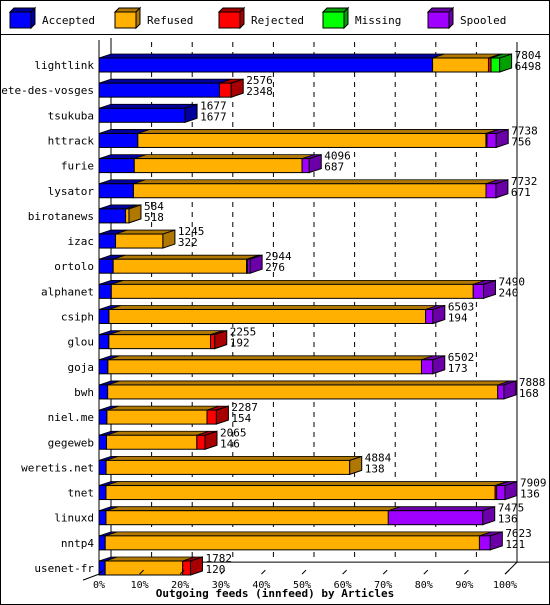 The image size is (550, 605). I want to click on bar-segment-missing, so click(495, 65).